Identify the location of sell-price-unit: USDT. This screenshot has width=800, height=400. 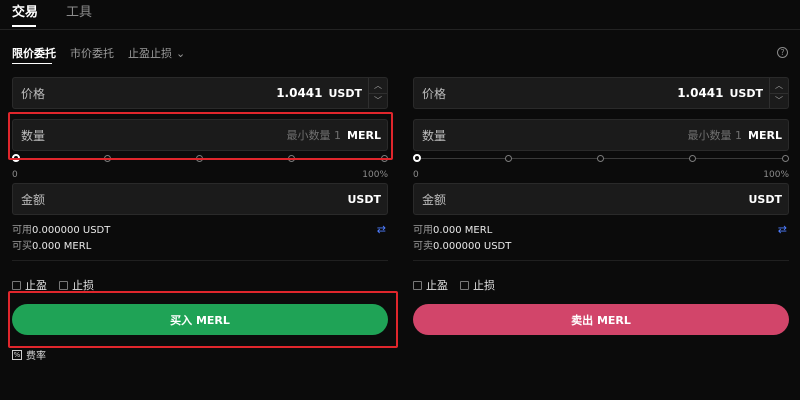
(746, 93).